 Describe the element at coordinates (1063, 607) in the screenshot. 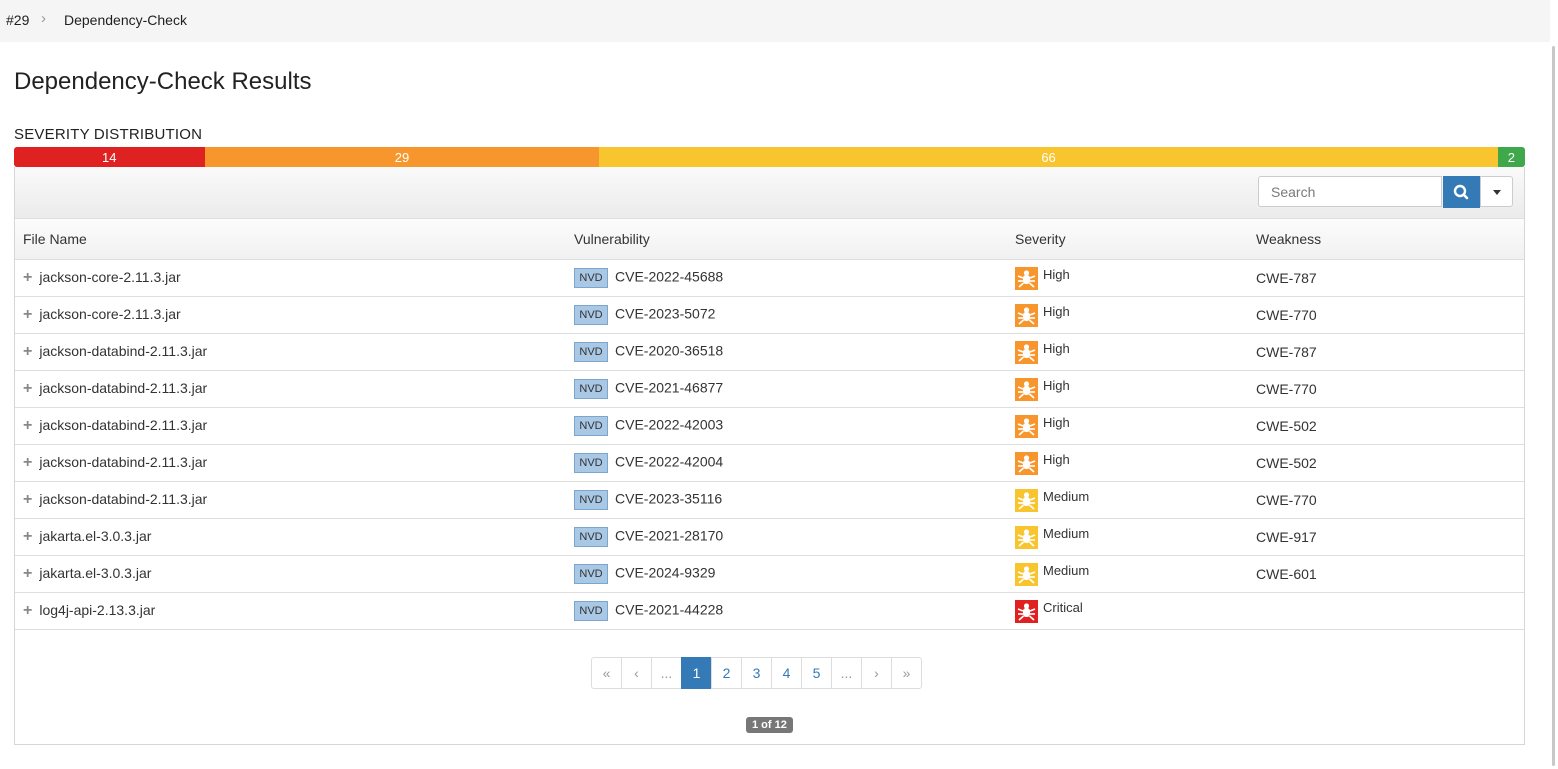

I see `severity-label: Critical` at that location.